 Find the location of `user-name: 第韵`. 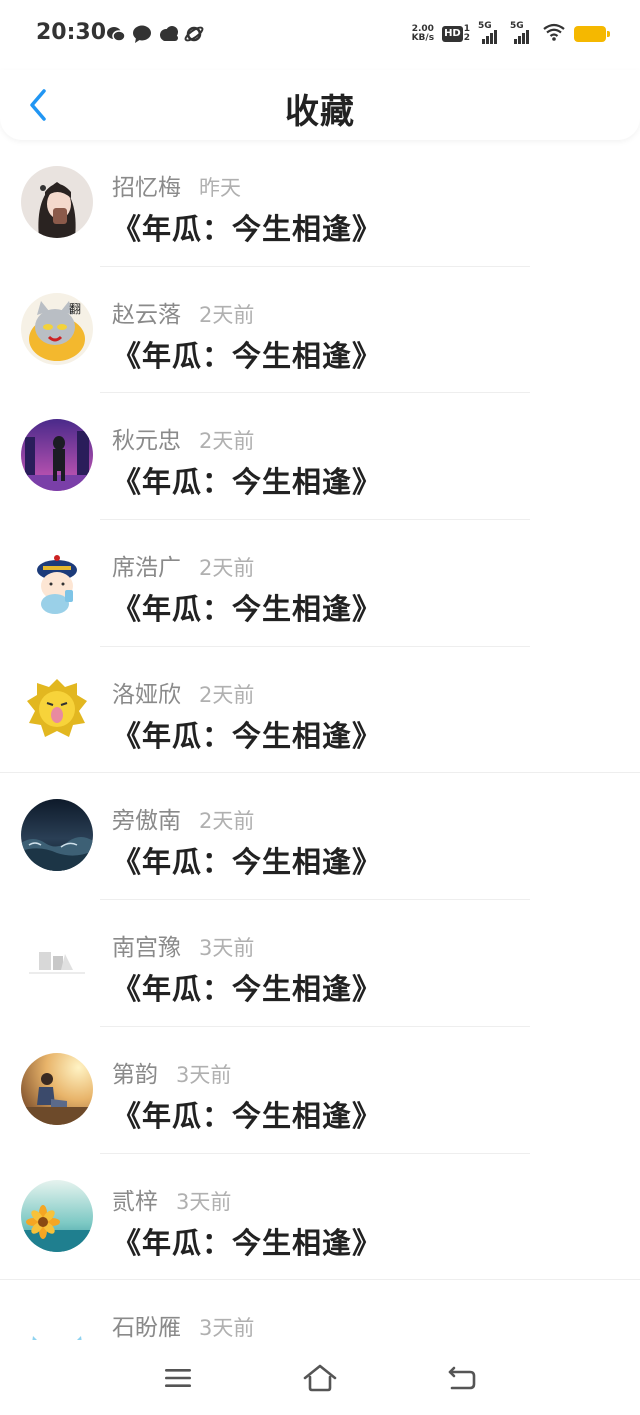

user-name: 第韵 is located at coordinates (135, 1074).